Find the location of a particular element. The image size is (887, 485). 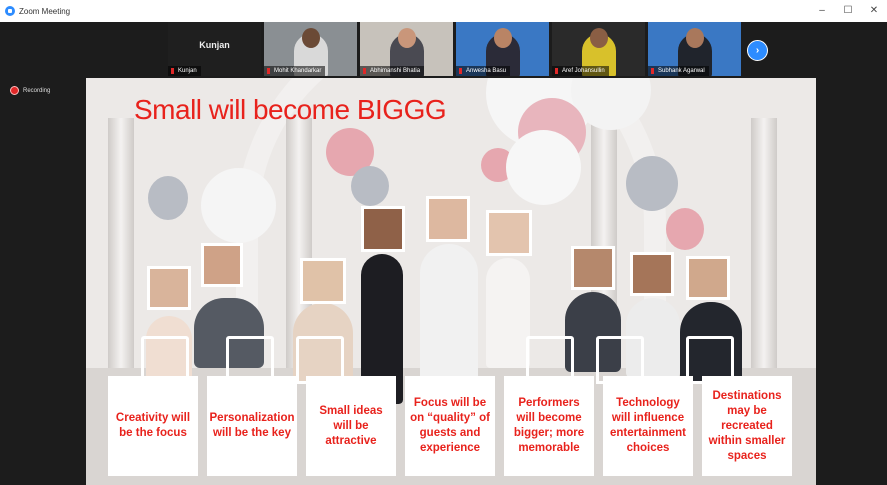

participant-tile: Mohit Khandarkar is located at coordinates (310, 49).